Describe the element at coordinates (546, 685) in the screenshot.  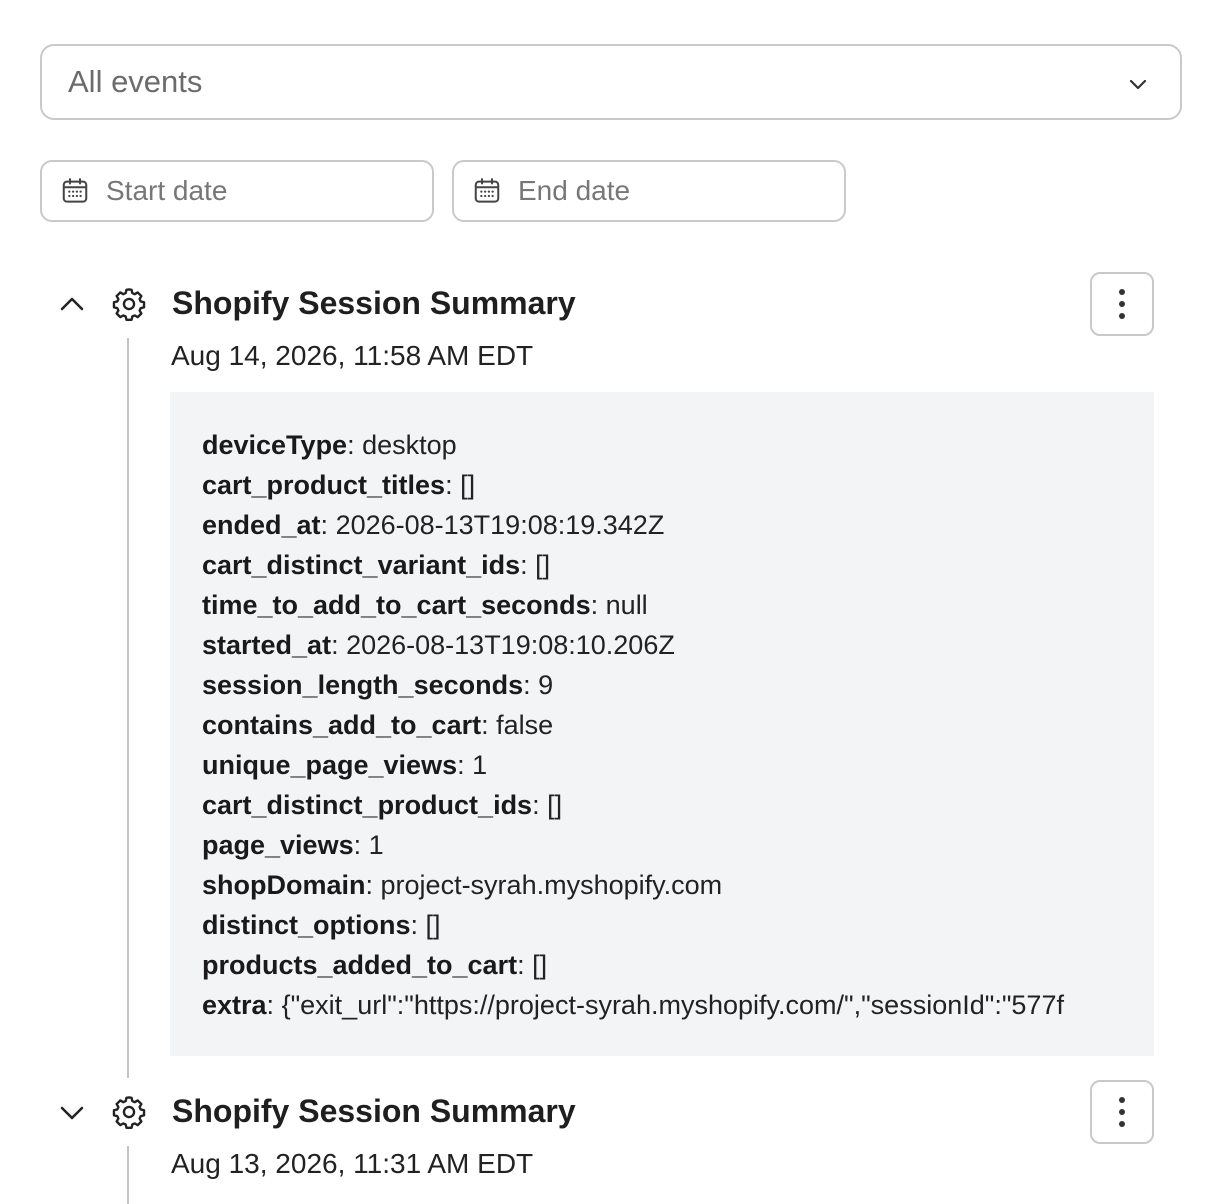
I see `property-value: 9` at that location.